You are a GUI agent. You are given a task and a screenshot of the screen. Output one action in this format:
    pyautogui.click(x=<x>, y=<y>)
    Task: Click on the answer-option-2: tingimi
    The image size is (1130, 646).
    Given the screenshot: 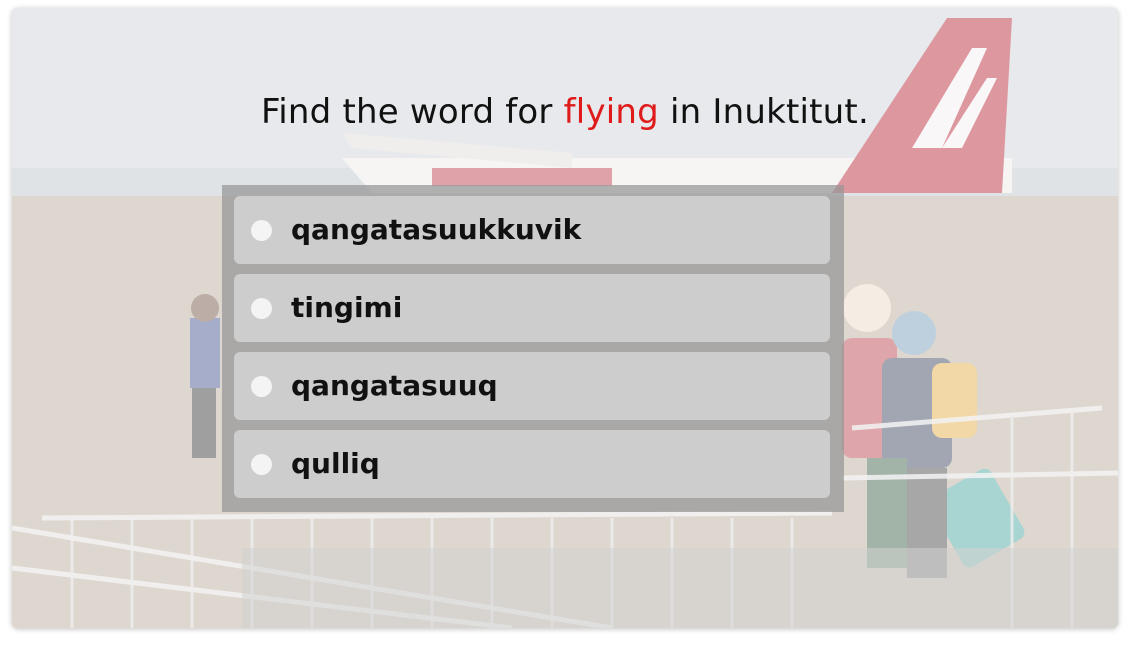 What is the action you would take?
    pyautogui.click(x=532, y=308)
    